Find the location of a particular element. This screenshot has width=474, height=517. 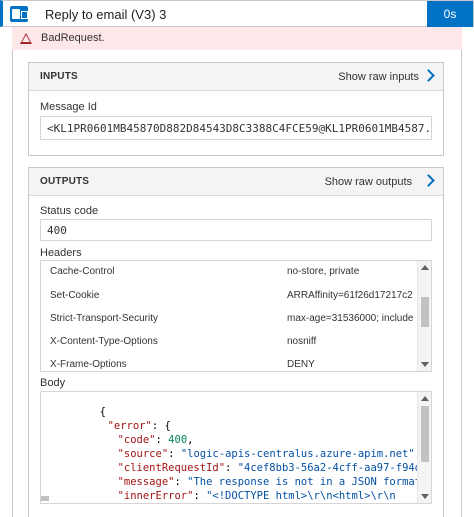

header-key: X-Content-Type-Options is located at coordinates (104, 341).